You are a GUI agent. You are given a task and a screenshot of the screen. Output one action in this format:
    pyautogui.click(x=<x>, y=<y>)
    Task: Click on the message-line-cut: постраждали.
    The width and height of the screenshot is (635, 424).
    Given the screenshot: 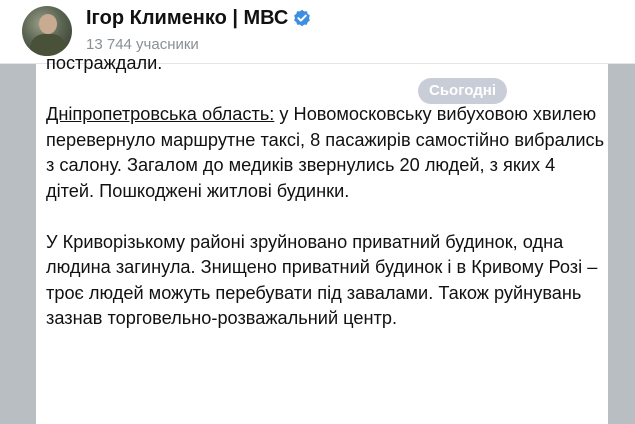 What is the action you would take?
    pyautogui.click(x=104, y=63)
    